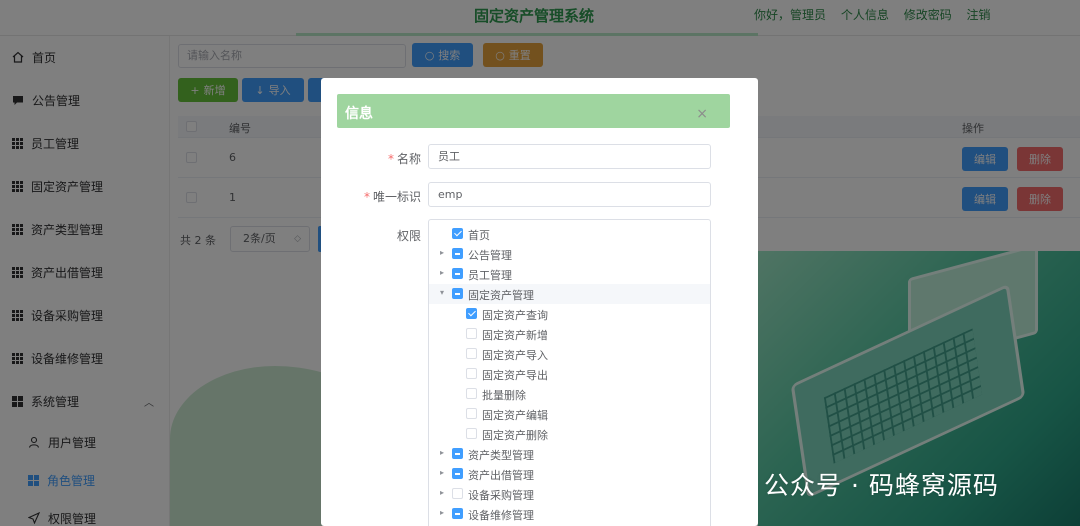  What do you see at coordinates (501, 455) in the screenshot?
I see `tree-node-label: 资产类型管理` at bounding box center [501, 455].